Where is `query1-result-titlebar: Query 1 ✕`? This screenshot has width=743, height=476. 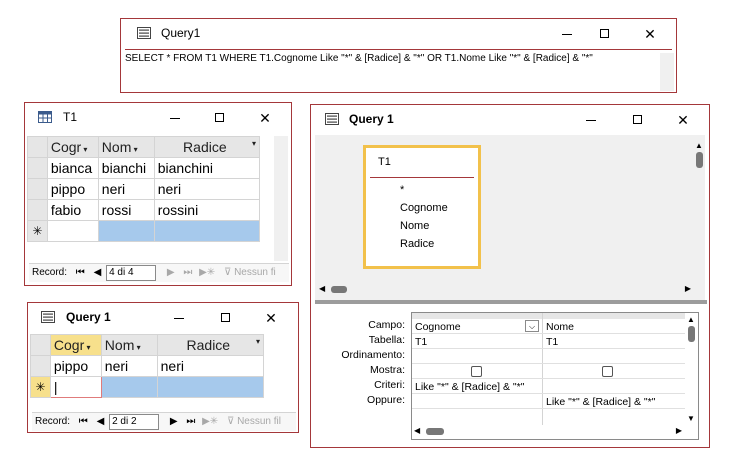 query1-result-titlebar: Query 1 ✕ is located at coordinates (163, 318).